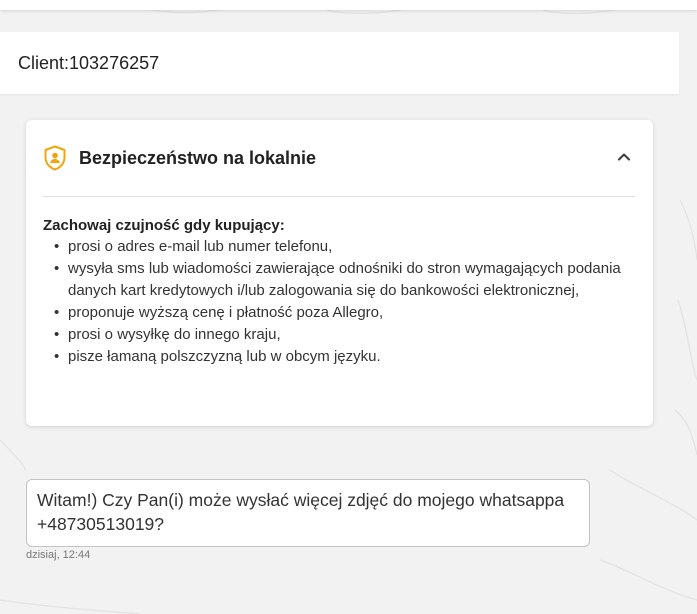 This screenshot has width=697, height=614. What do you see at coordinates (339, 158) in the screenshot?
I see `safety-card-header: Bezpieczeństwo na lokalnie` at bounding box center [339, 158].